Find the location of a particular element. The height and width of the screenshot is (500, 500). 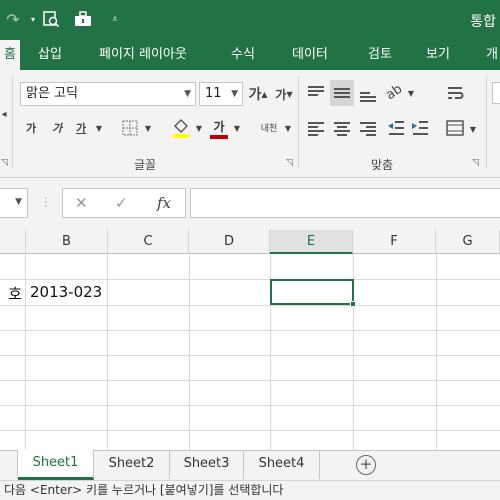

alignment-launcher-icon: ◹ is located at coordinates (475, 163).